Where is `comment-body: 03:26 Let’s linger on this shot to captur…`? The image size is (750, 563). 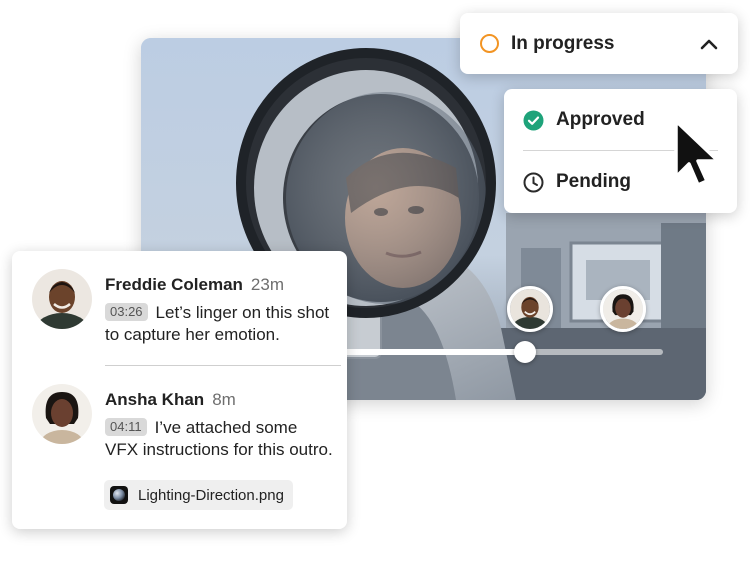
comment-body: 03:26 Let’s linger on this shot to captur… is located at coordinates (220, 324).